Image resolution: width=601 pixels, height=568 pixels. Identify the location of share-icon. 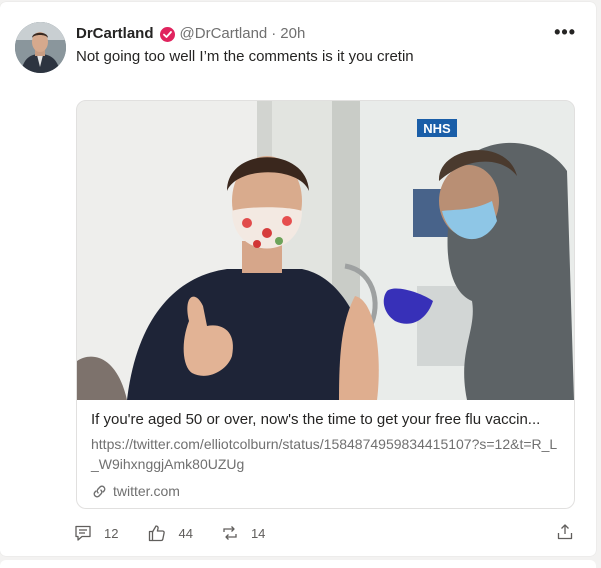
(565, 532).